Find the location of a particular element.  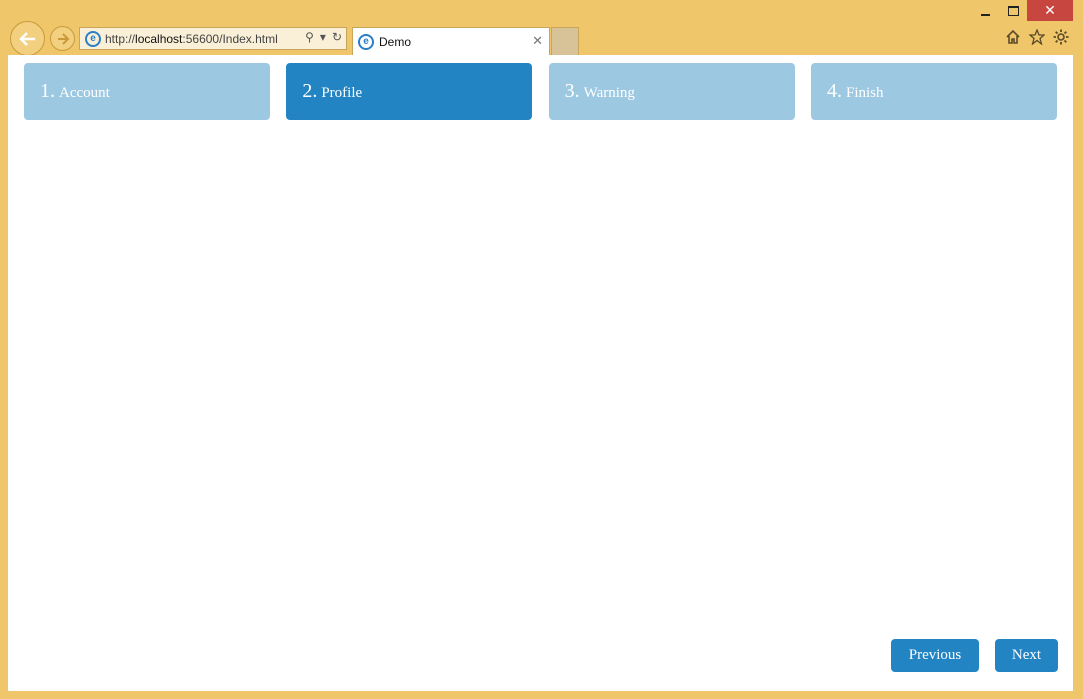

step-warning: 3. Warning is located at coordinates (671, 91).